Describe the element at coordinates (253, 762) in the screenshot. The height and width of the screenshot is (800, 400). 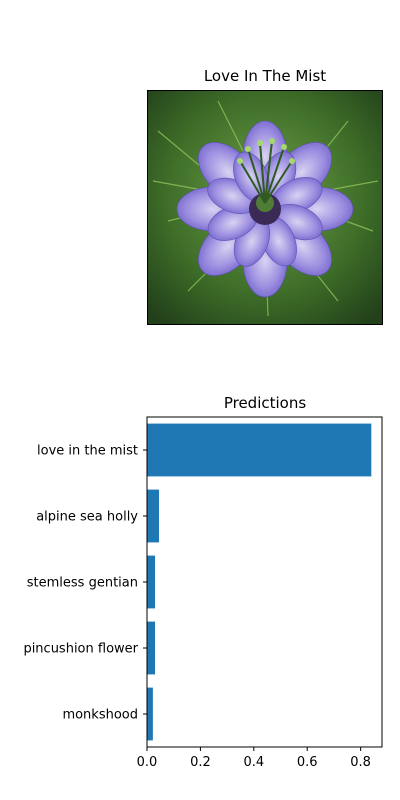
I see `x-tick-label-2: 0.4` at that location.